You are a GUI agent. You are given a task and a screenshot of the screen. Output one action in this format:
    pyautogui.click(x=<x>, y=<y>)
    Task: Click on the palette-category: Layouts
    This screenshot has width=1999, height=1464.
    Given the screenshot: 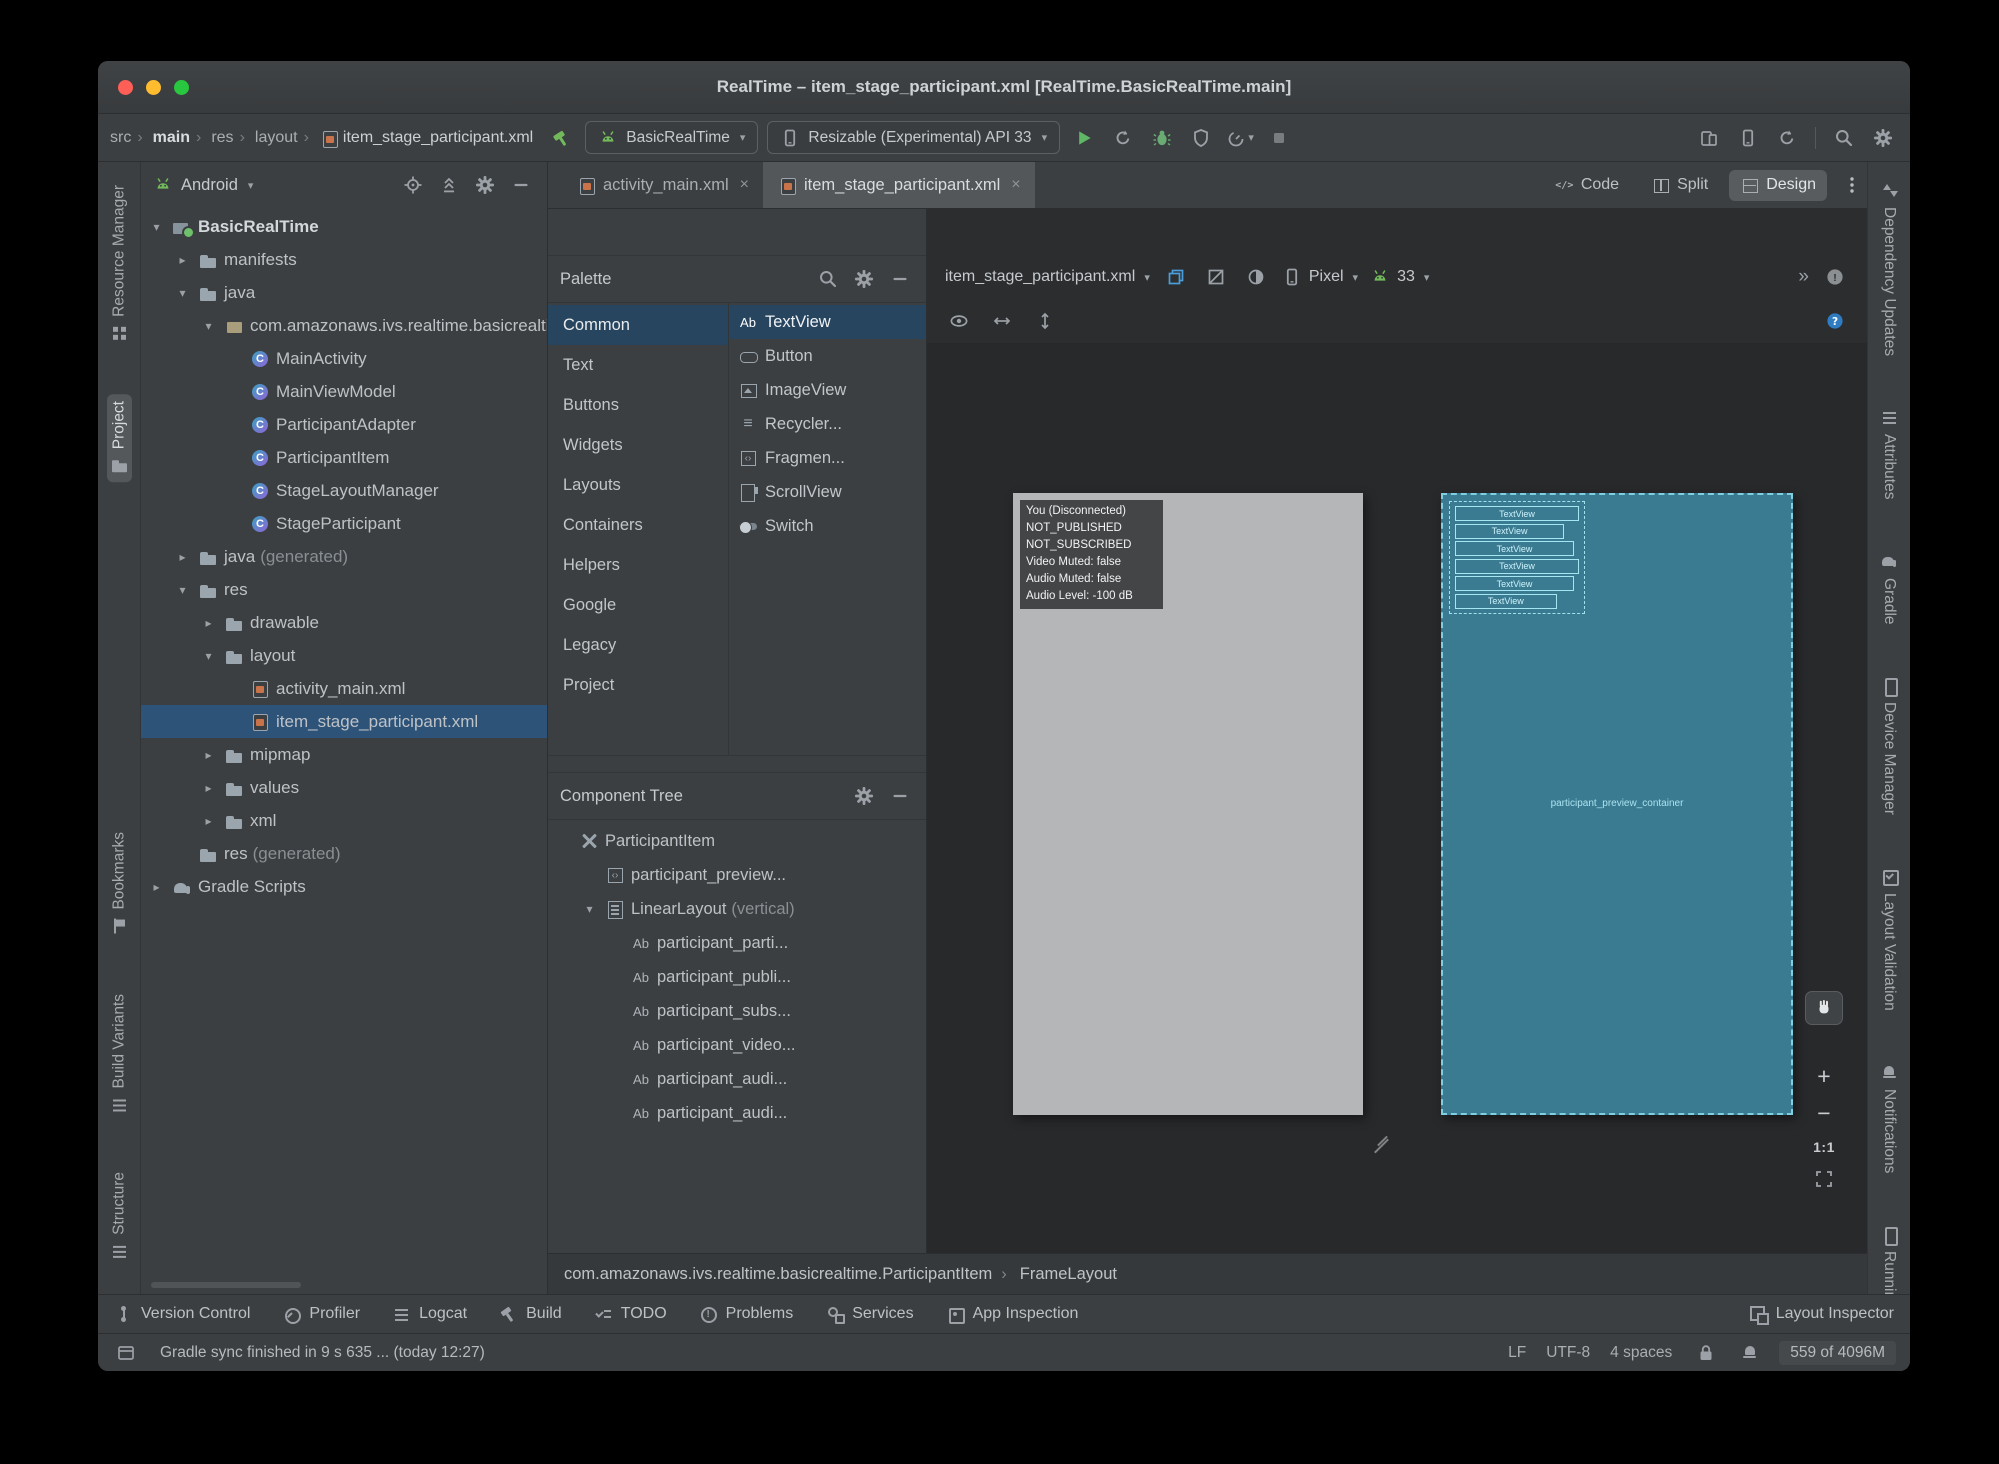 What is the action you would take?
    pyautogui.click(x=638, y=485)
    